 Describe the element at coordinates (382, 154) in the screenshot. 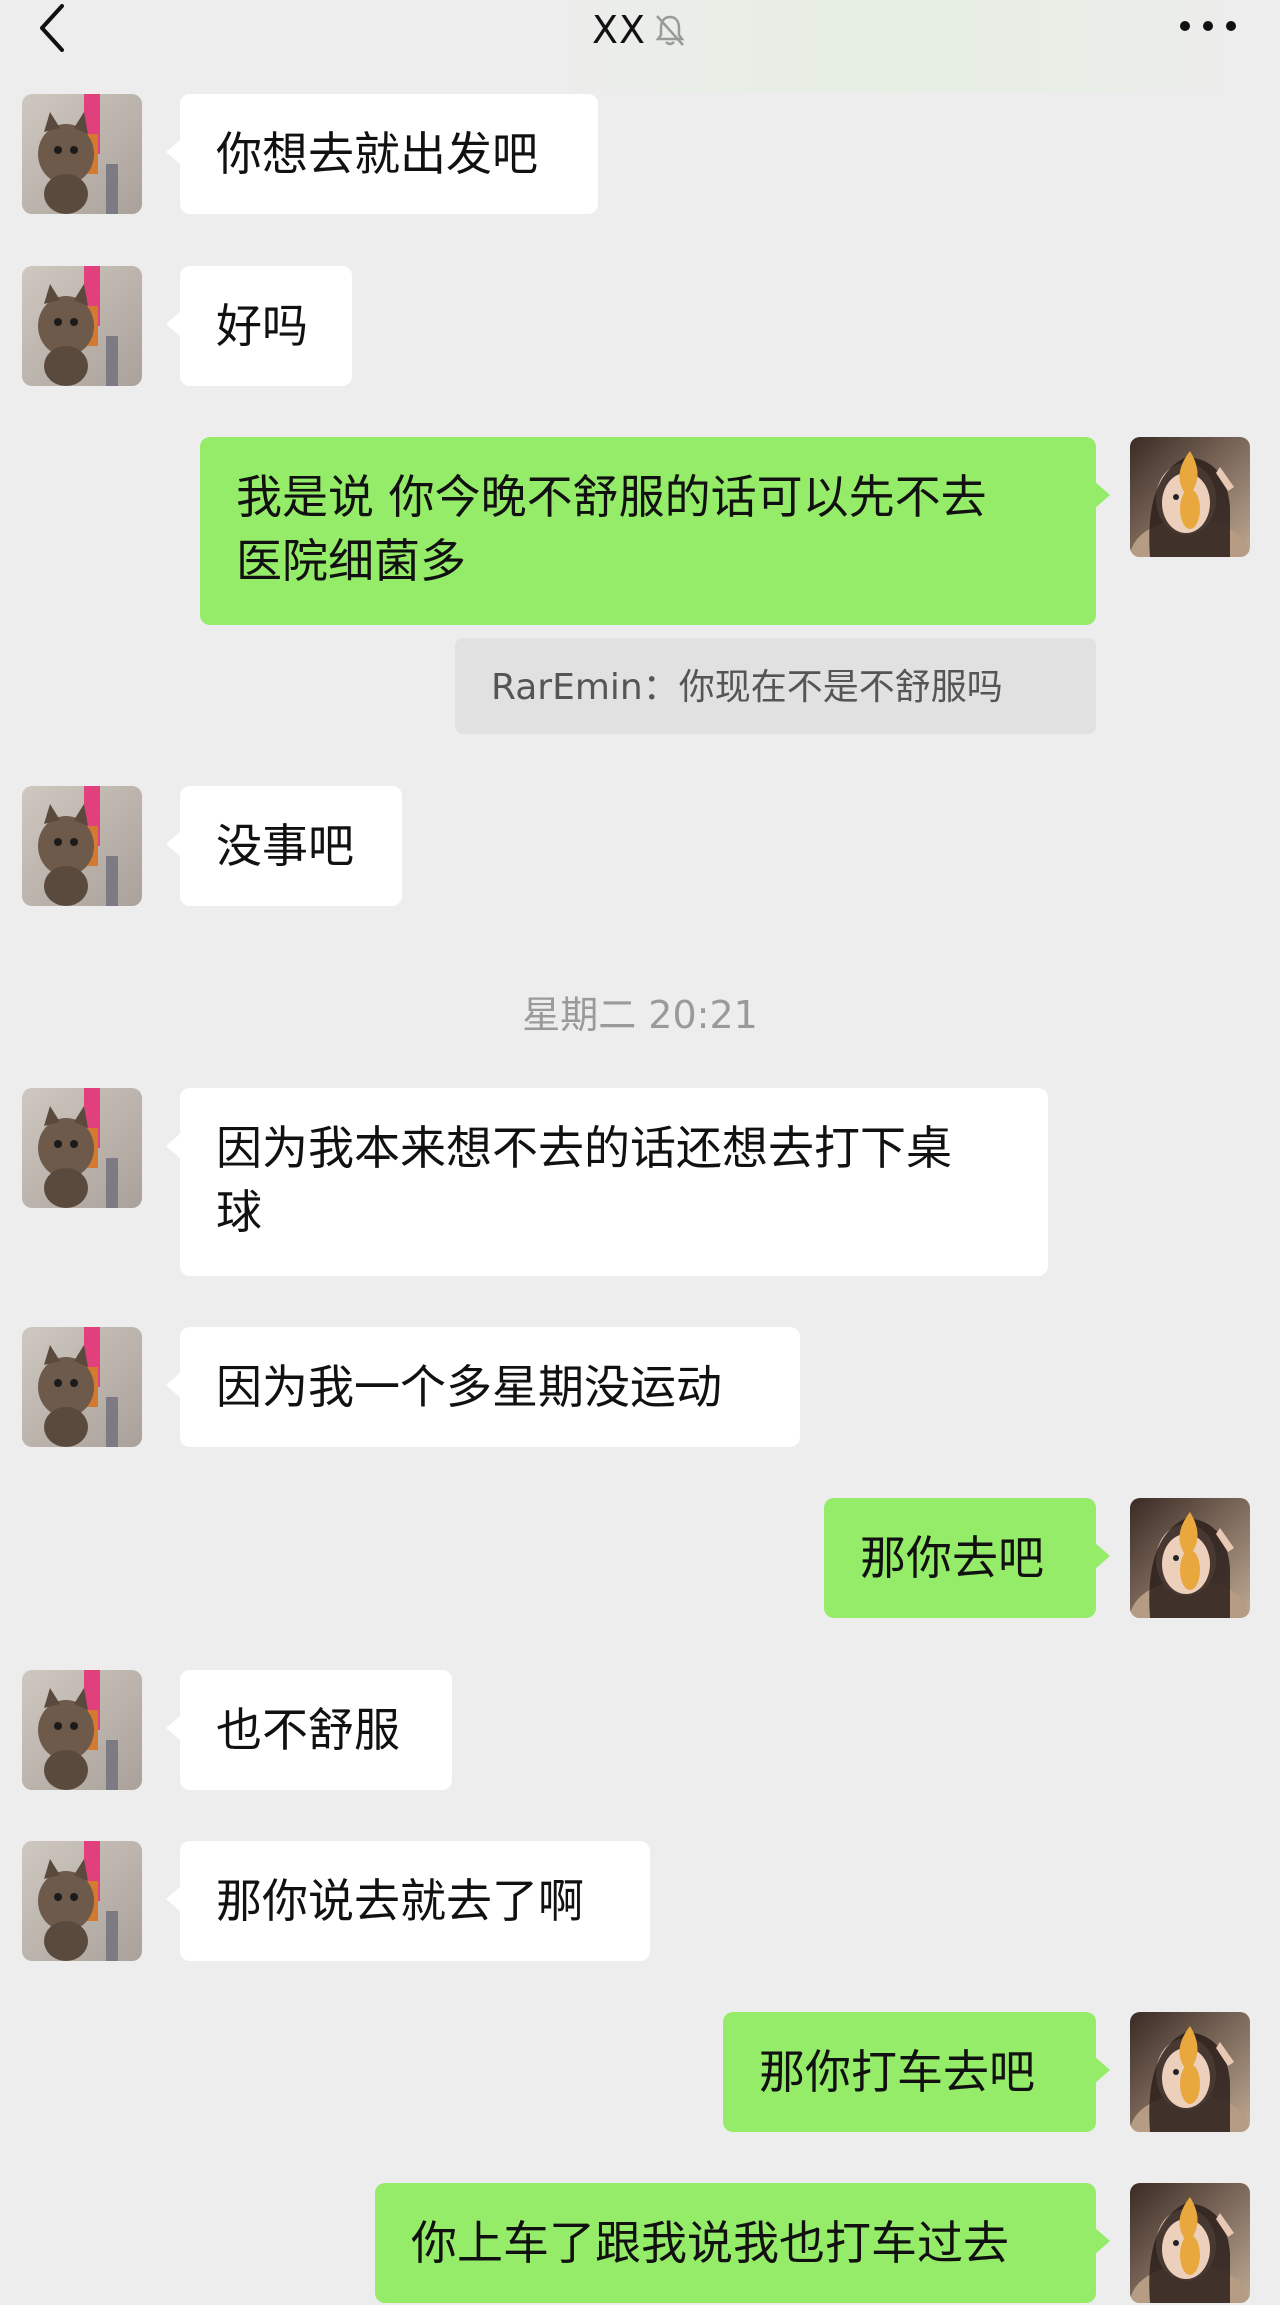

I see `incoming-message: 你想去就出发吧` at that location.